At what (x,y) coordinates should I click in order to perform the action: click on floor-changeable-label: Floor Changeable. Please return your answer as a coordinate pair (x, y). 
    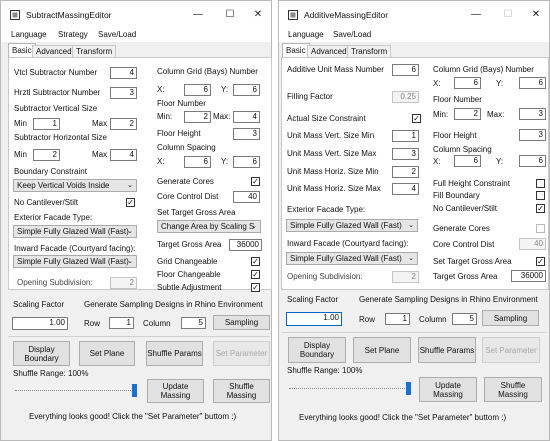
    Looking at the image, I should click on (189, 274).